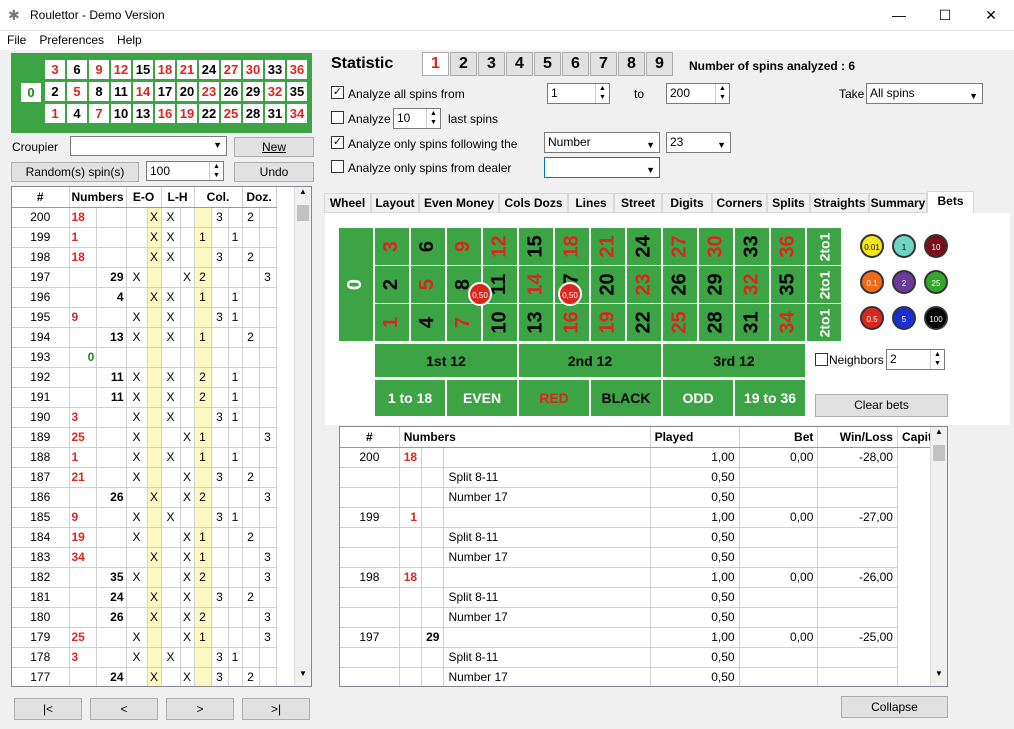 This screenshot has width=1014, height=729. What do you see at coordinates (739, 203) in the screenshot?
I see `tab-corners: Corners` at bounding box center [739, 203].